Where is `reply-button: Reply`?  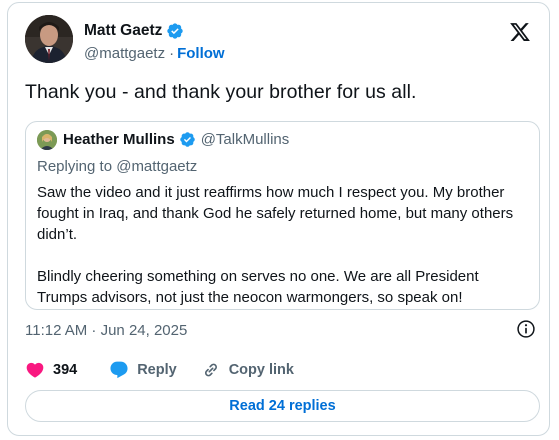 reply-button: Reply is located at coordinates (143, 370).